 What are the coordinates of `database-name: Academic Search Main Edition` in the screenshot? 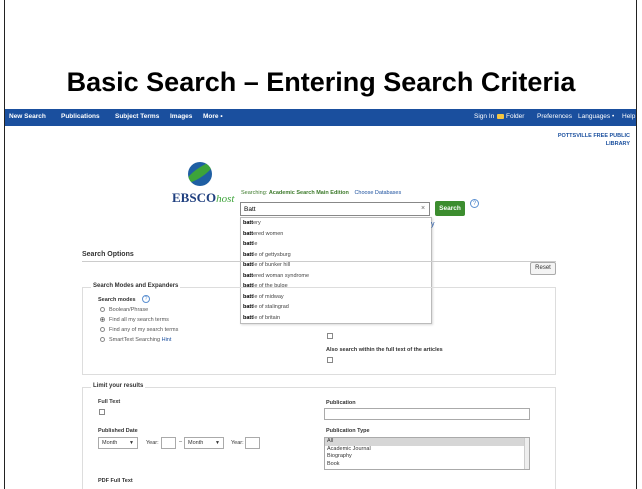 It's located at (308, 193).